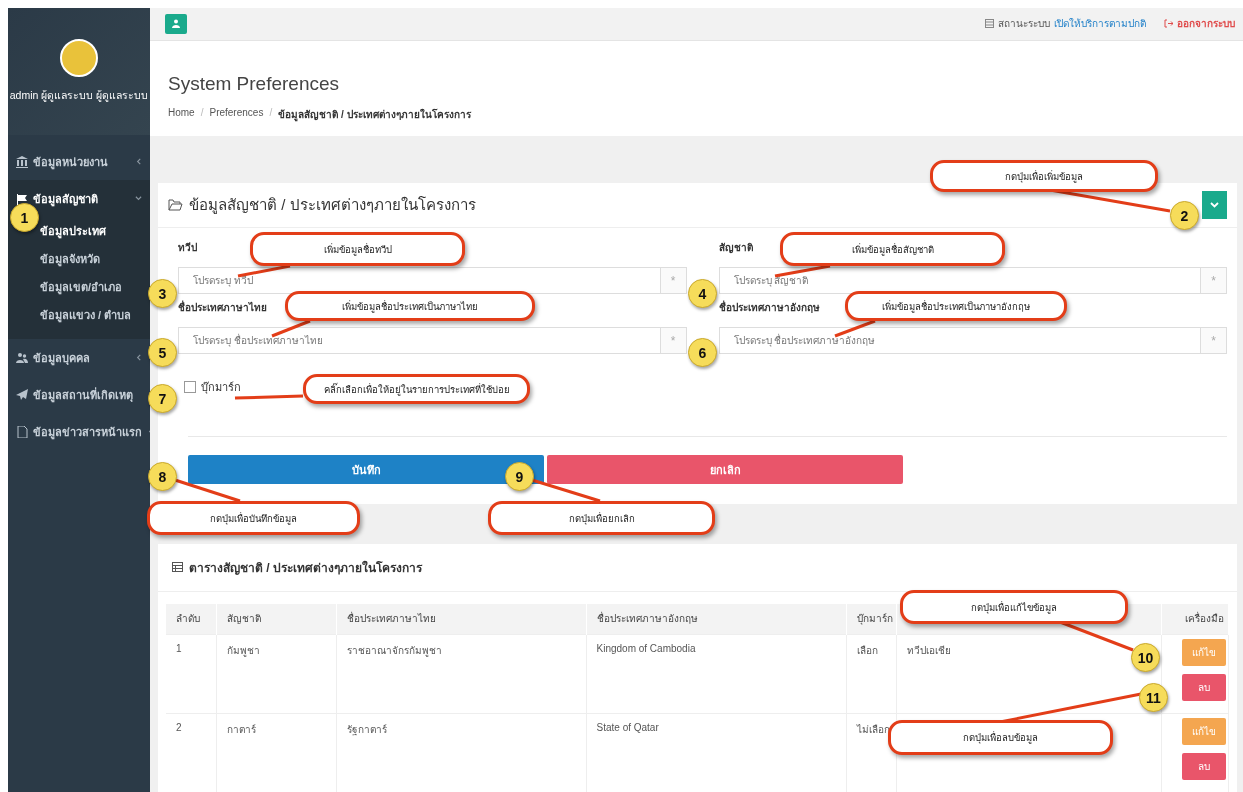 This screenshot has height=792, width=1243. Describe the element at coordinates (276, 674) in the screenshot. I see `table-cell: กัมพูชา` at that location.